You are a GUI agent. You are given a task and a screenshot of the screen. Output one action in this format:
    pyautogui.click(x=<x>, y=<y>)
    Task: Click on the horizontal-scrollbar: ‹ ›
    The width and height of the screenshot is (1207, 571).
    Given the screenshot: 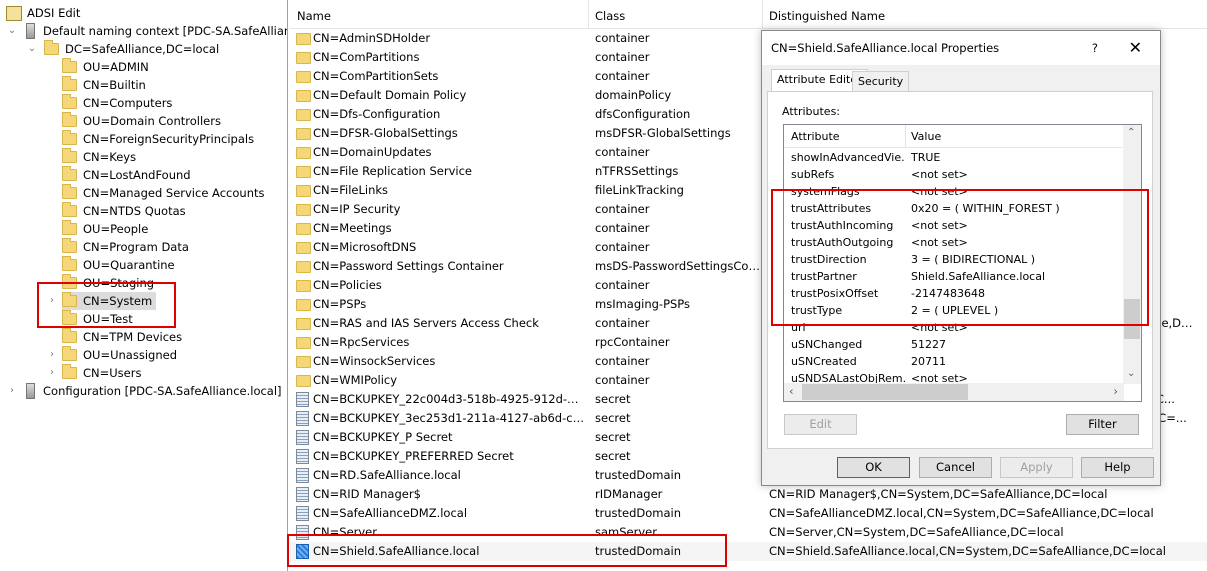 What is the action you would take?
    pyautogui.click(x=954, y=392)
    